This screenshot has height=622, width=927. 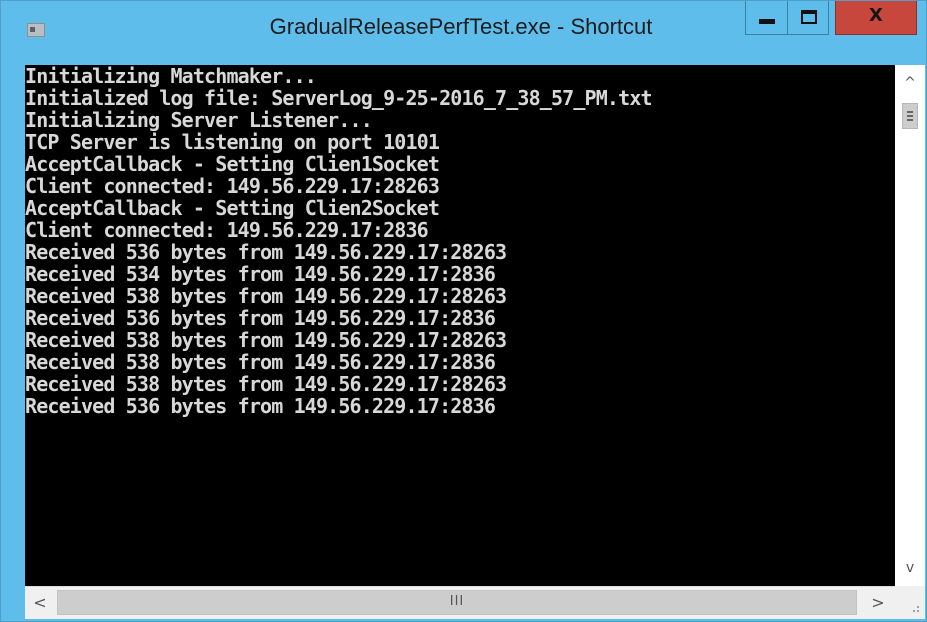 I want to click on console-line: TCP Server is listening on port 10101, so click(x=232, y=142).